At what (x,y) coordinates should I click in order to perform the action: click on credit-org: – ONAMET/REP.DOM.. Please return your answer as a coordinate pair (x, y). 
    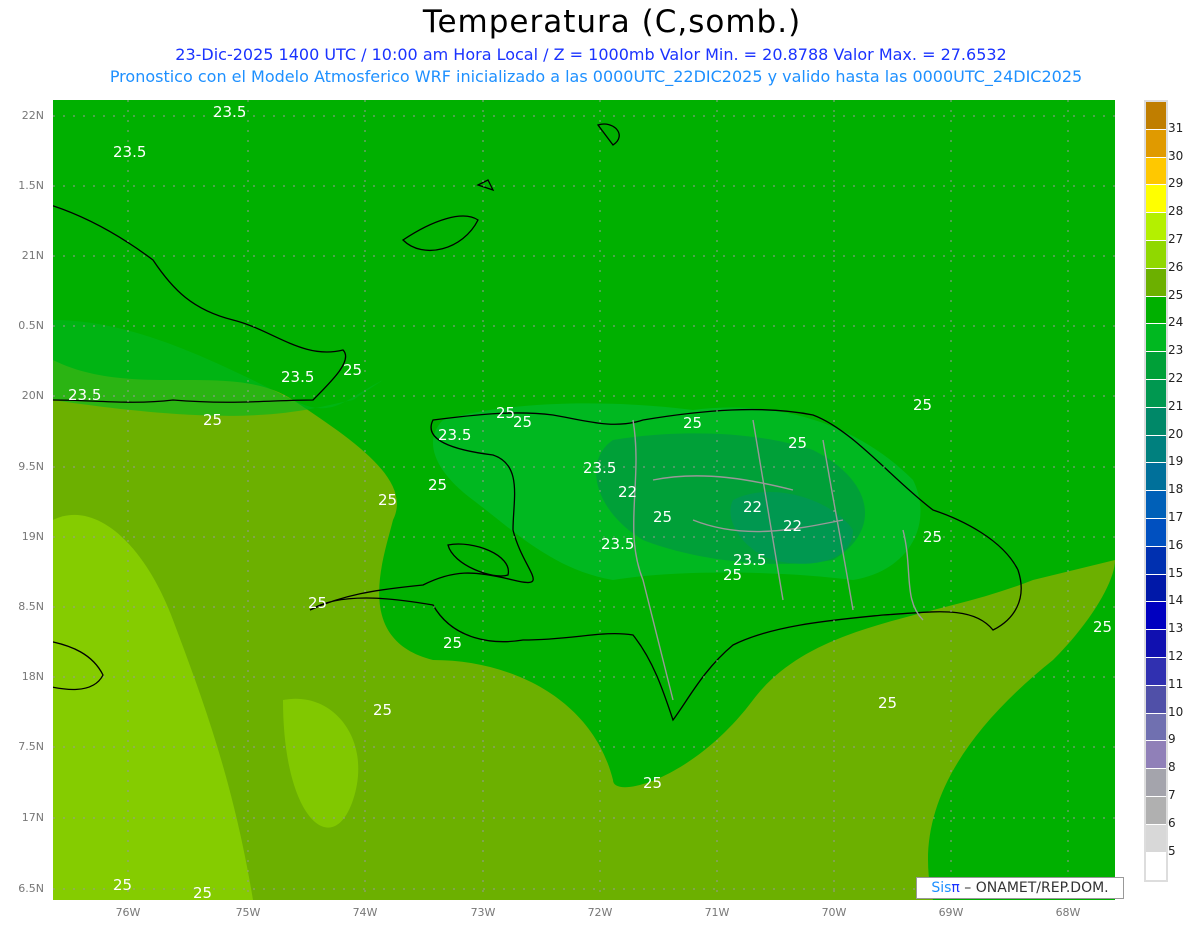
    Looking at the image, I should click on (1034, 888).